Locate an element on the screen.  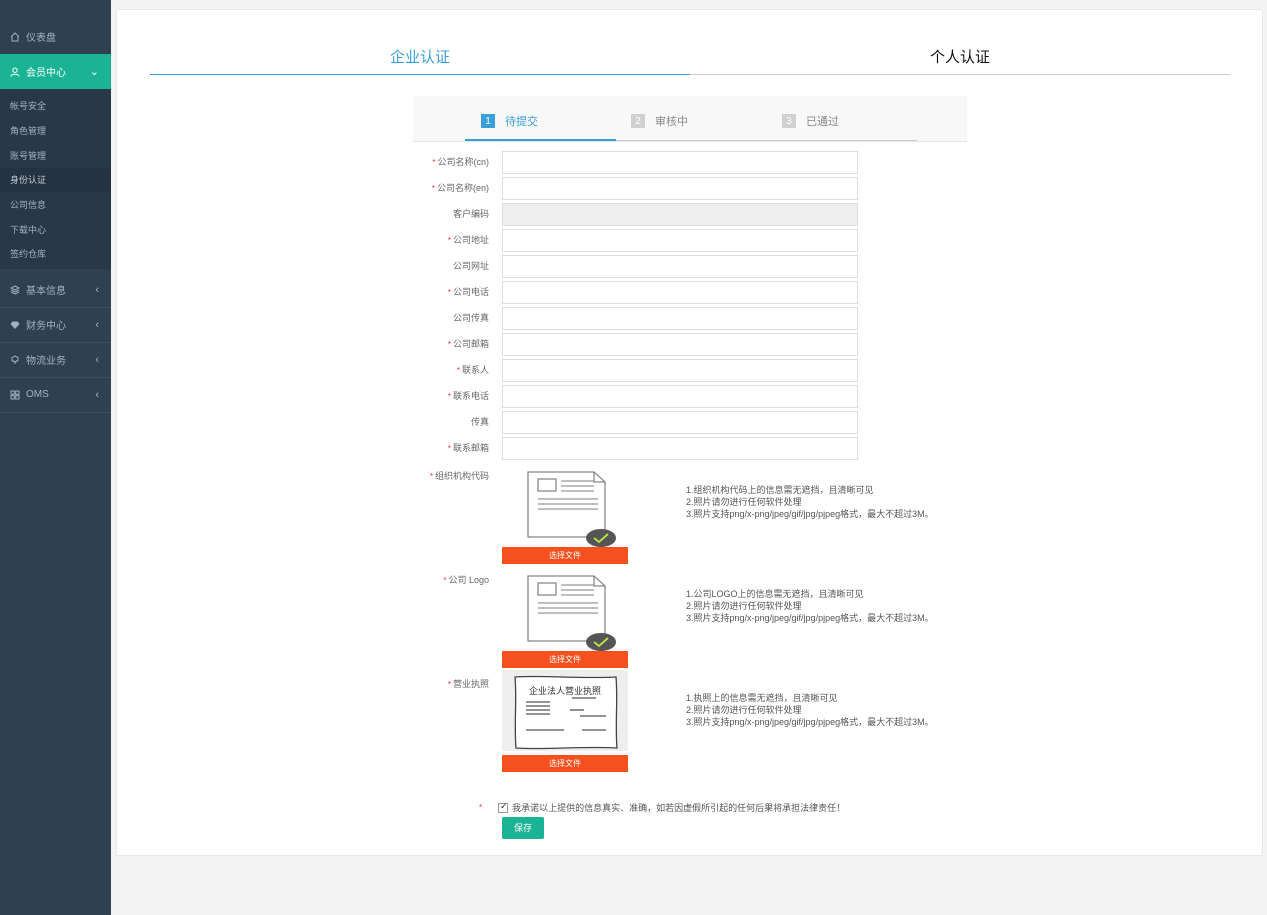
sidebar-item-account-security: 帐号安全 is located at coordinates (55, 106).